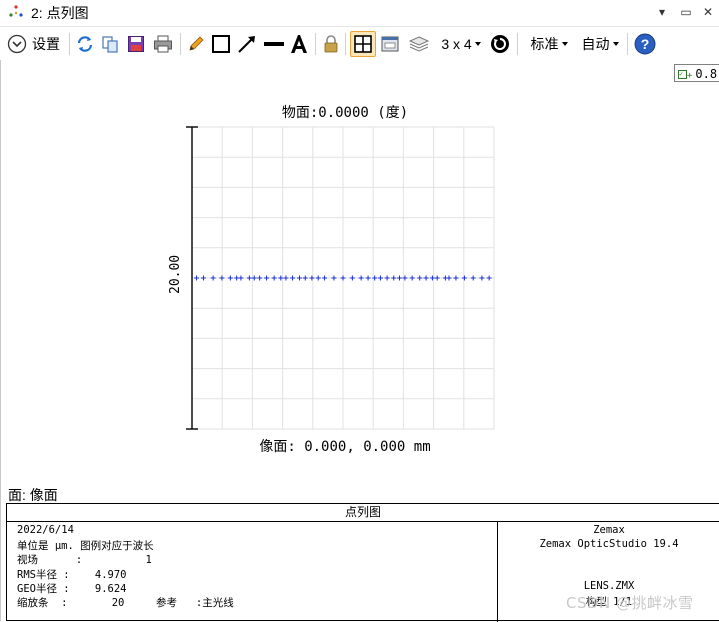  I want to click on footer-vendor: Zemax, so click(609, 530).